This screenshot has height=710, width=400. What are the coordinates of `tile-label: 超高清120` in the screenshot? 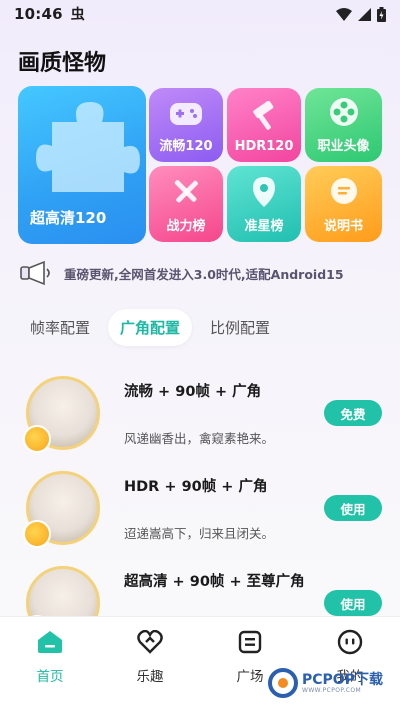 It's located at (68, 218).